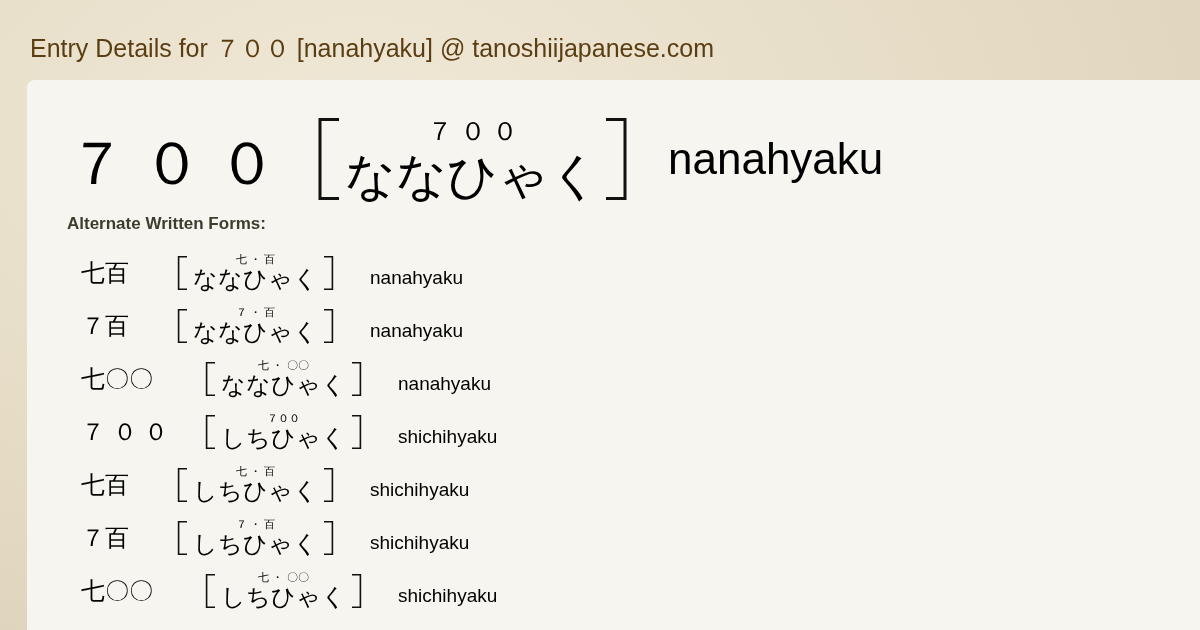 Image resolution: width=1200 pixels, height=630 pixels. Describe the element at coordinates (125, 432) in the screenshot. I see `written-form: ７ ０ ０` at that location.